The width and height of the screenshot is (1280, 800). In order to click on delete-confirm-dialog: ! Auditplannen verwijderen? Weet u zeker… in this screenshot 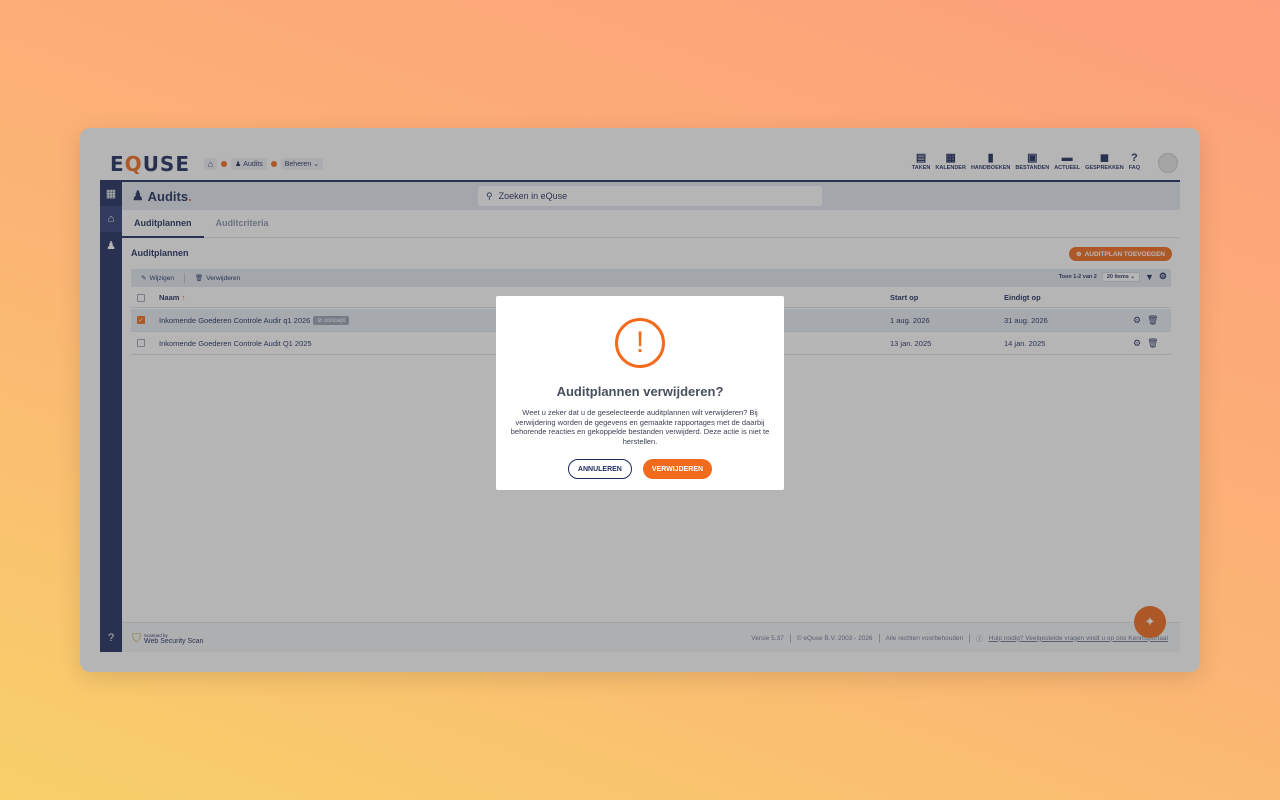, I will do `click(640, 393)`.